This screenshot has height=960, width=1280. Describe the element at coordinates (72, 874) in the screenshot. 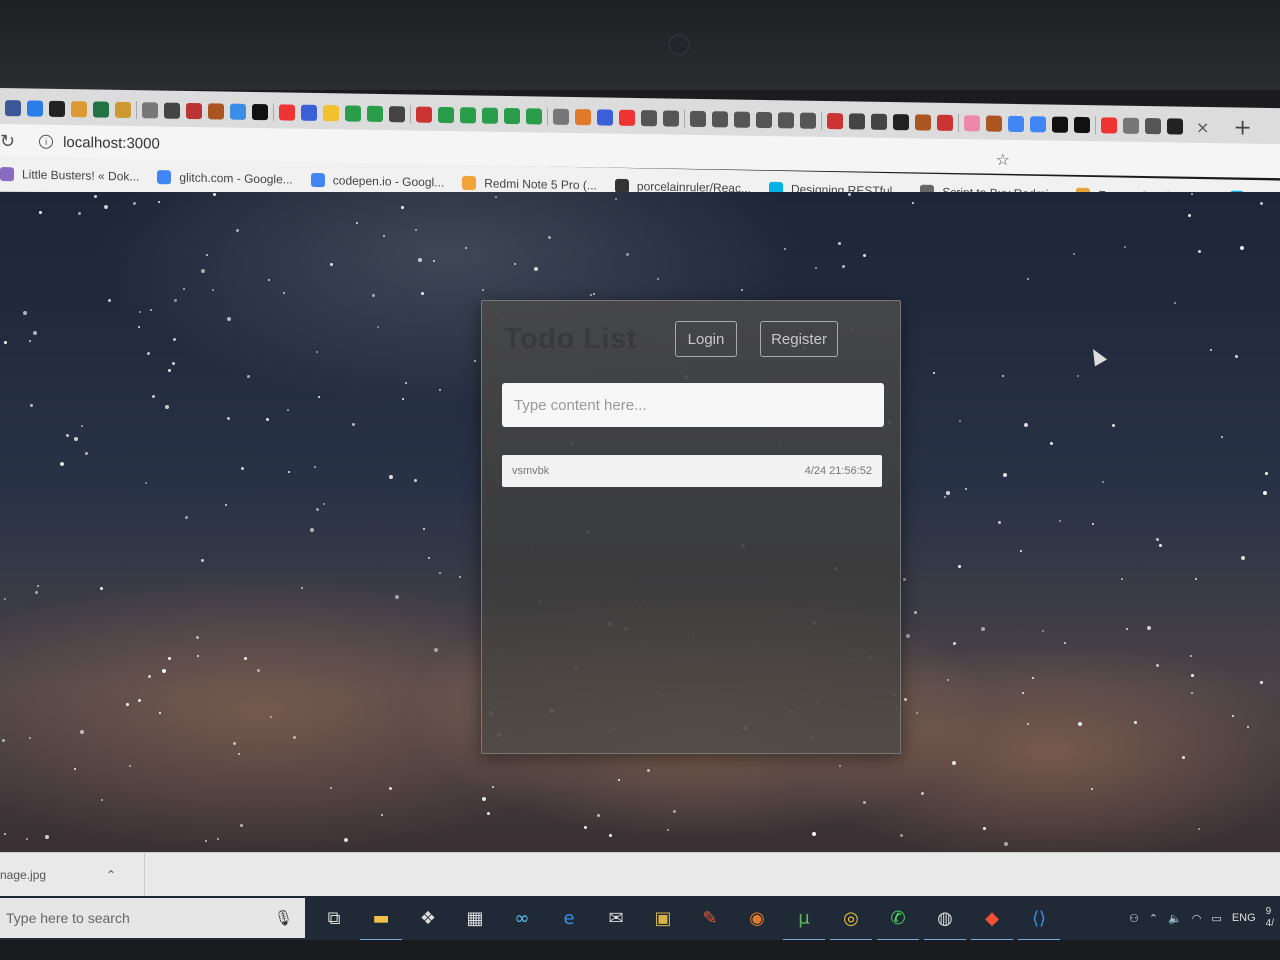

I see `download-item: nage.jpg ⌃` at that location.